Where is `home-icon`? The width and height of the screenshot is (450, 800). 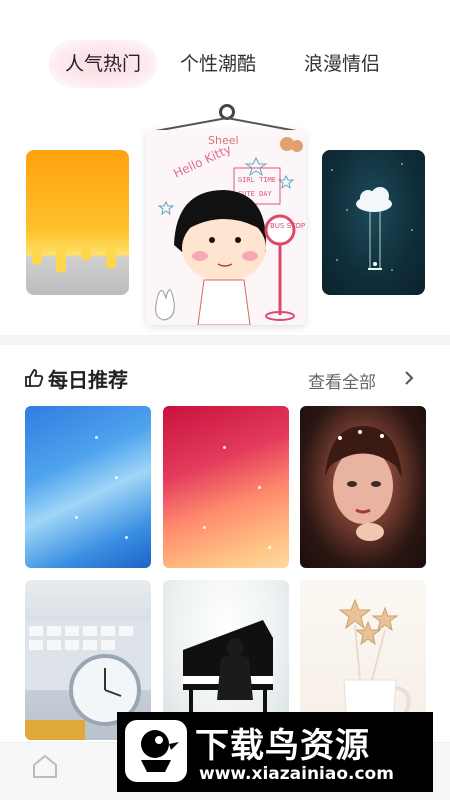 home-icon is located at coordinates (45, 766).